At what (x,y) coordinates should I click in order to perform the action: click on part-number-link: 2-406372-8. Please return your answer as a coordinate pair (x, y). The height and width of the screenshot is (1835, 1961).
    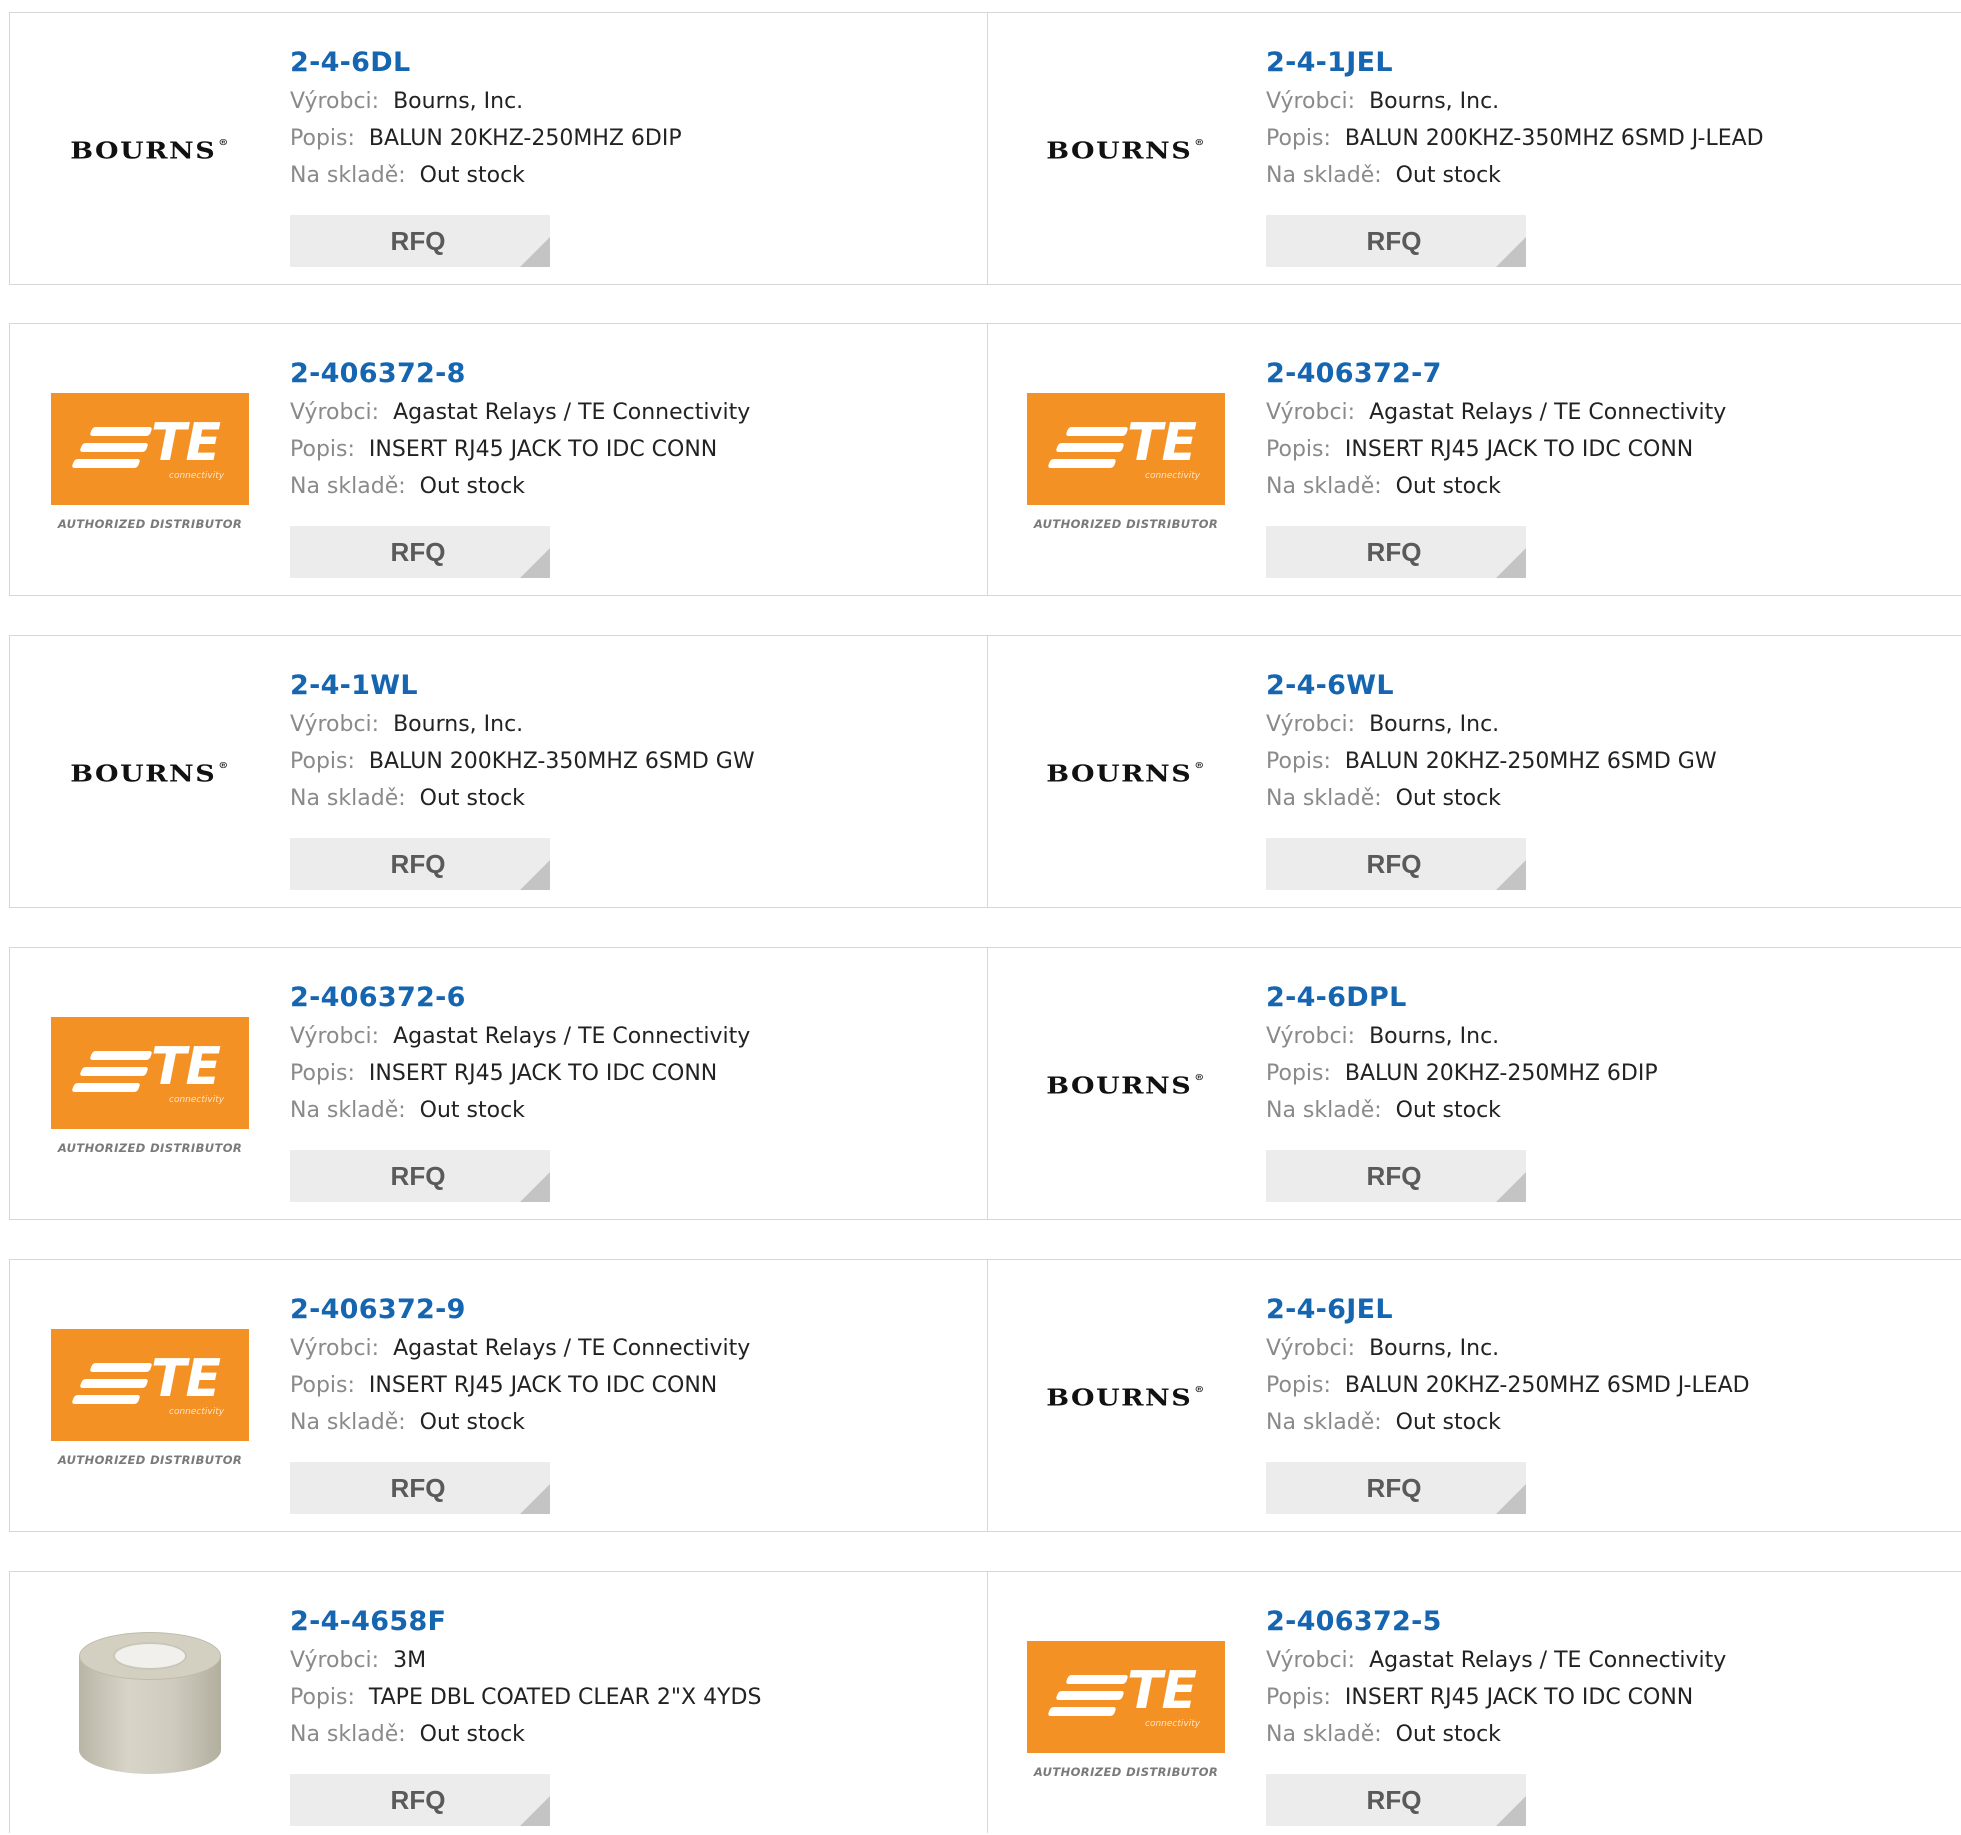
    Looking at the image, I should click on (520, 374).